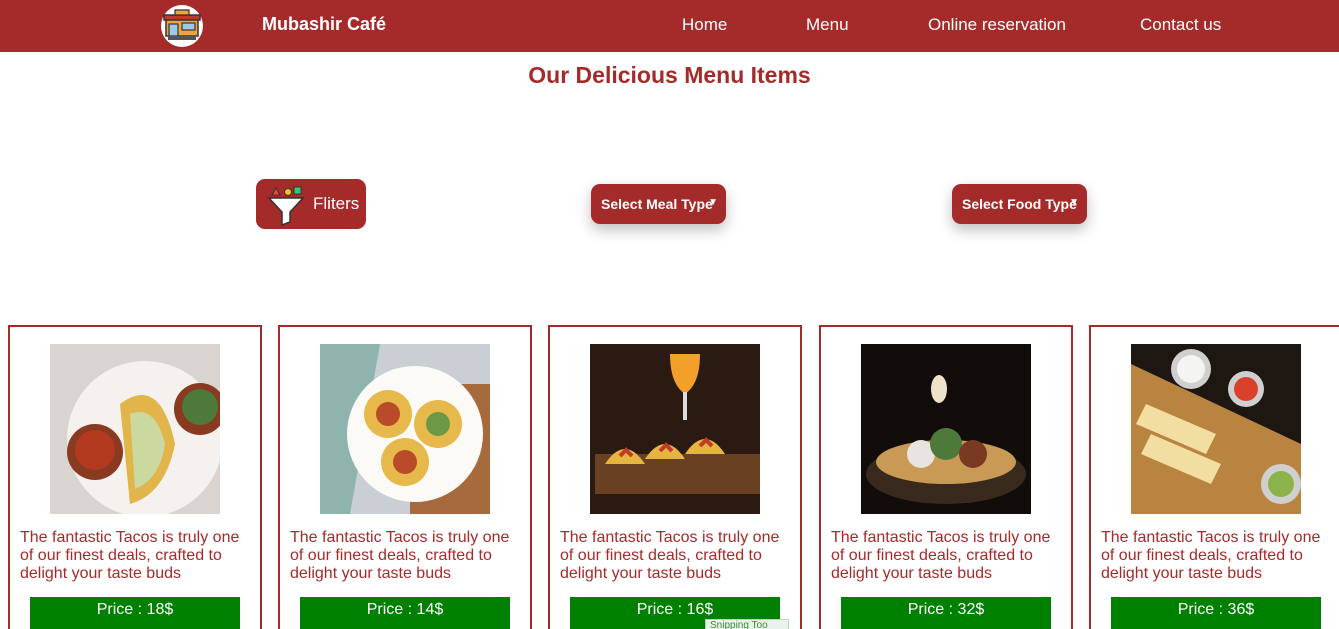  I want to click on brand-name: Mubashir Café, so click(324, 24).